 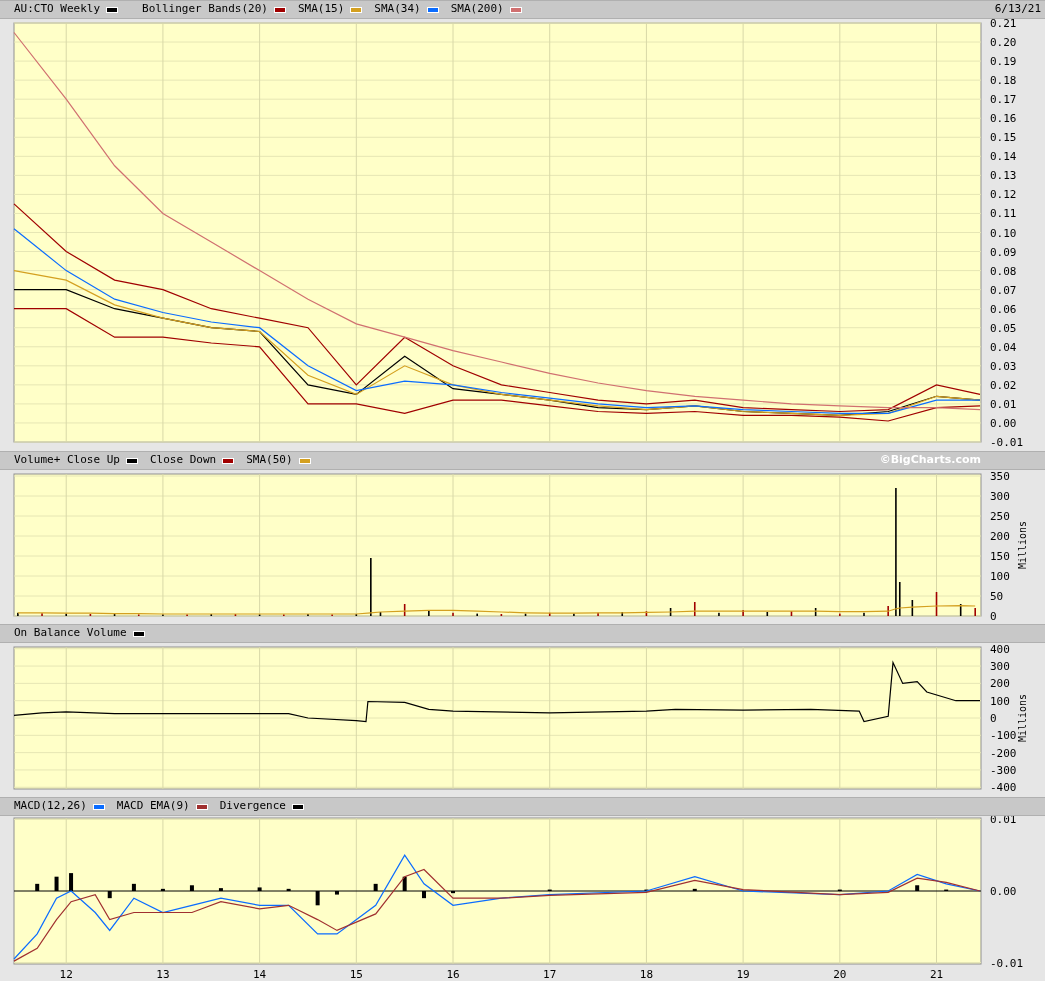 I want to click on legend-label: SMA(50), so click(x=269, y=460).